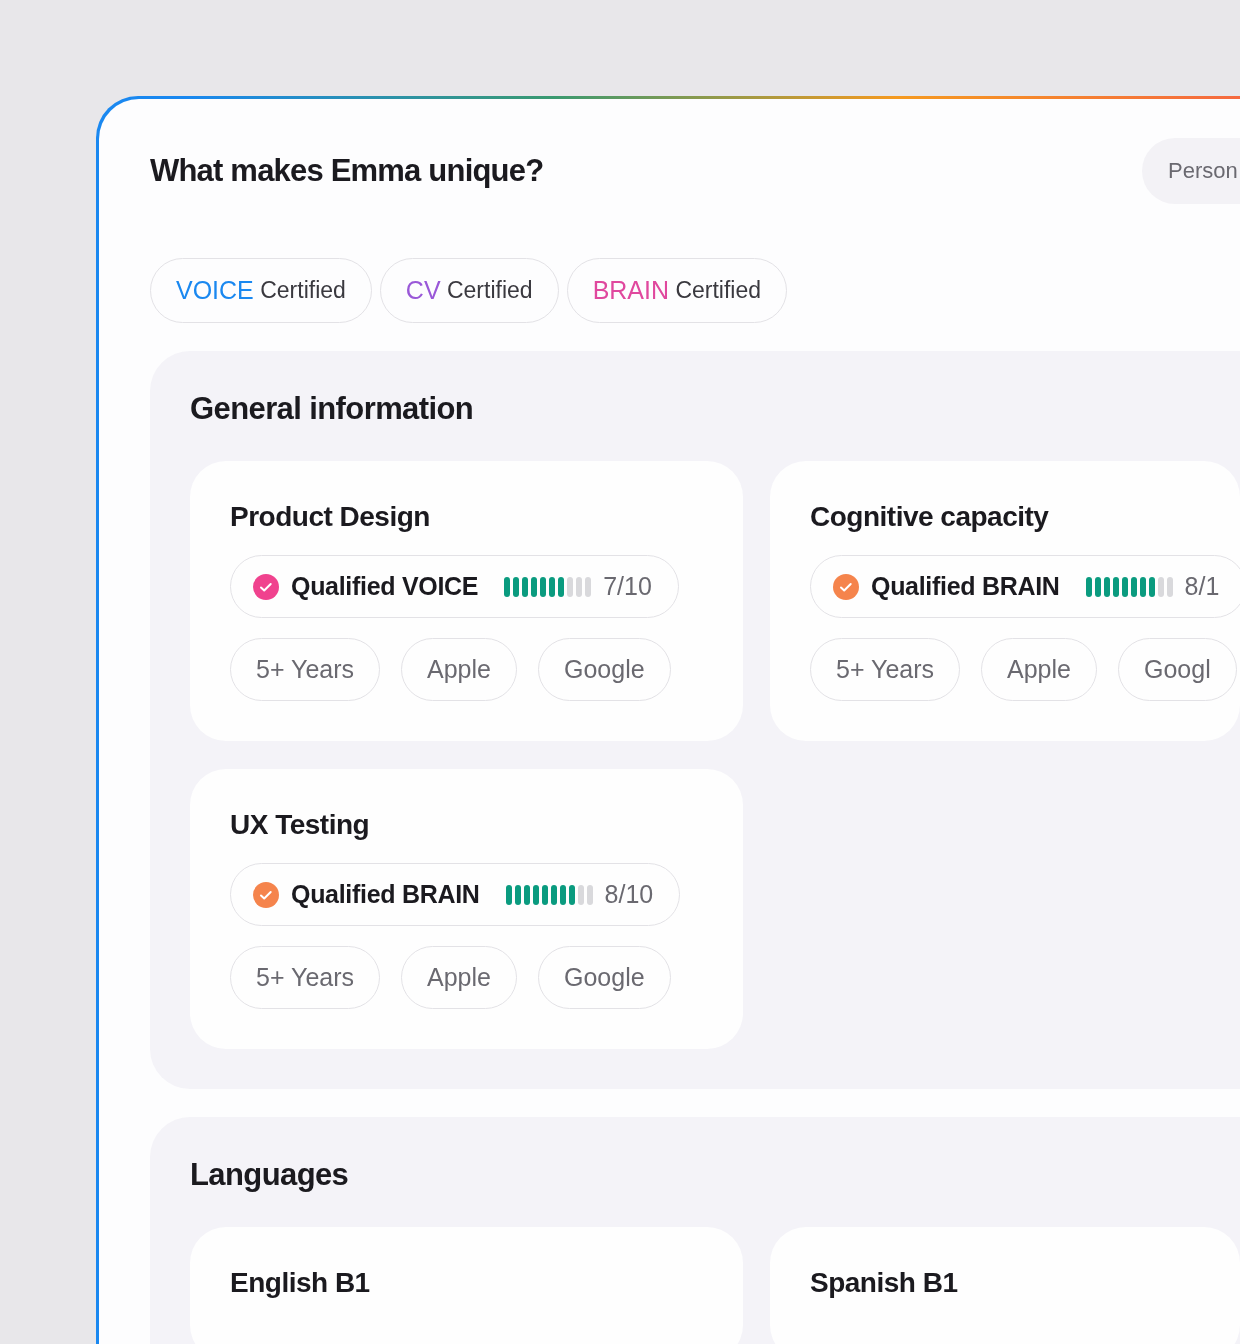 The width and height of the screenshot is (1240, 1344). What do you see at coordinates (627, 586) in the screenshot?
I see `score-text: 7/10` at bounding box center [627, 586].